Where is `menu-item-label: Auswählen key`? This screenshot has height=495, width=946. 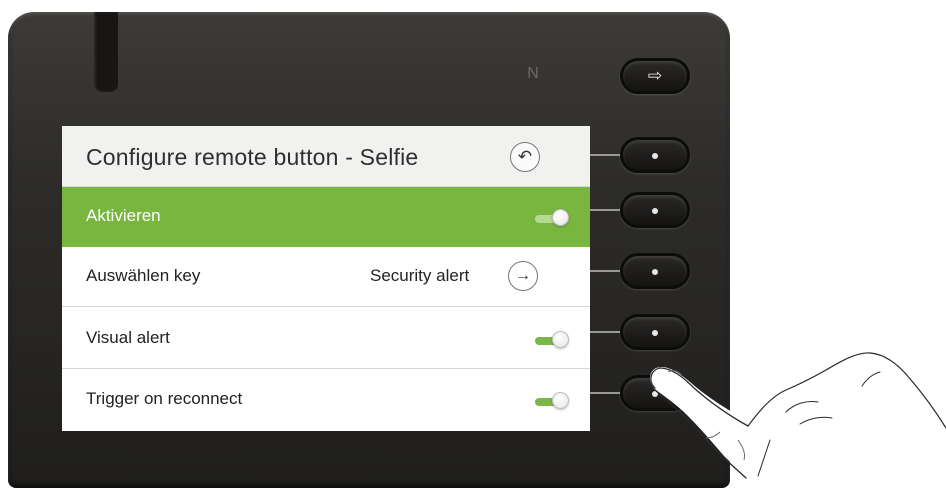
menu-item-label: Auswählen key is located at coordinates (143, 275).